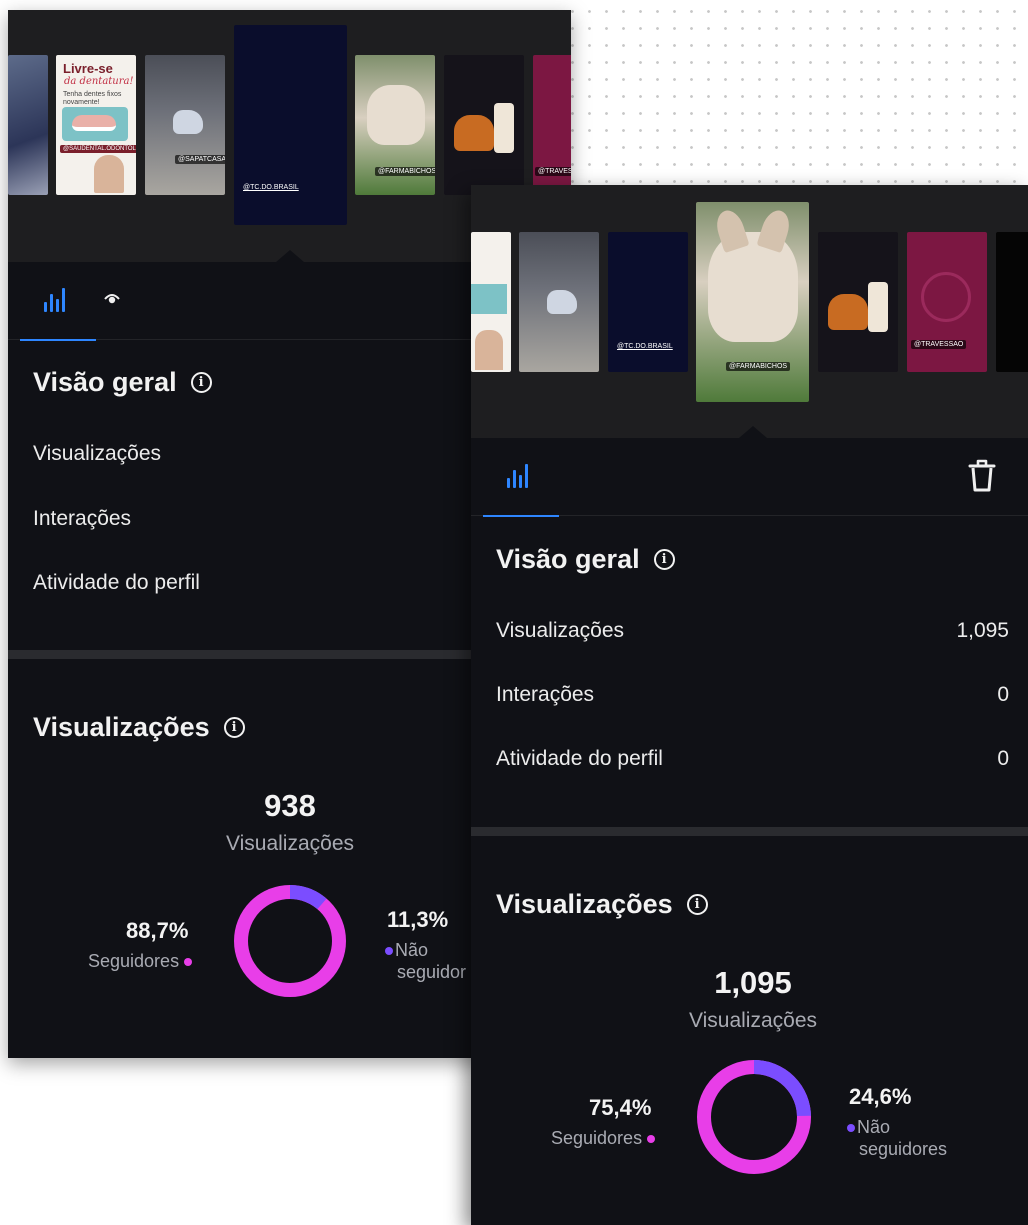  Describe the element at coordinates (109, 174) in the screenshot. I see `woman-photo` at that location.